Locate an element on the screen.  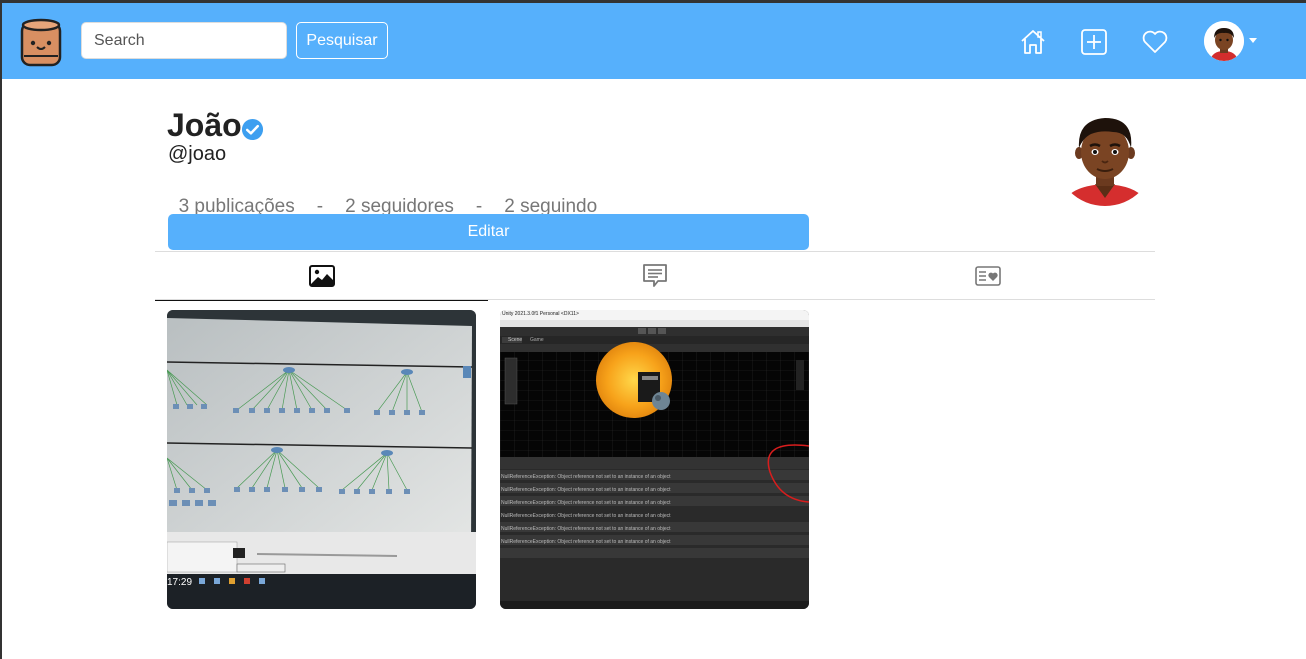
divider is located at coordinates (655, 299).